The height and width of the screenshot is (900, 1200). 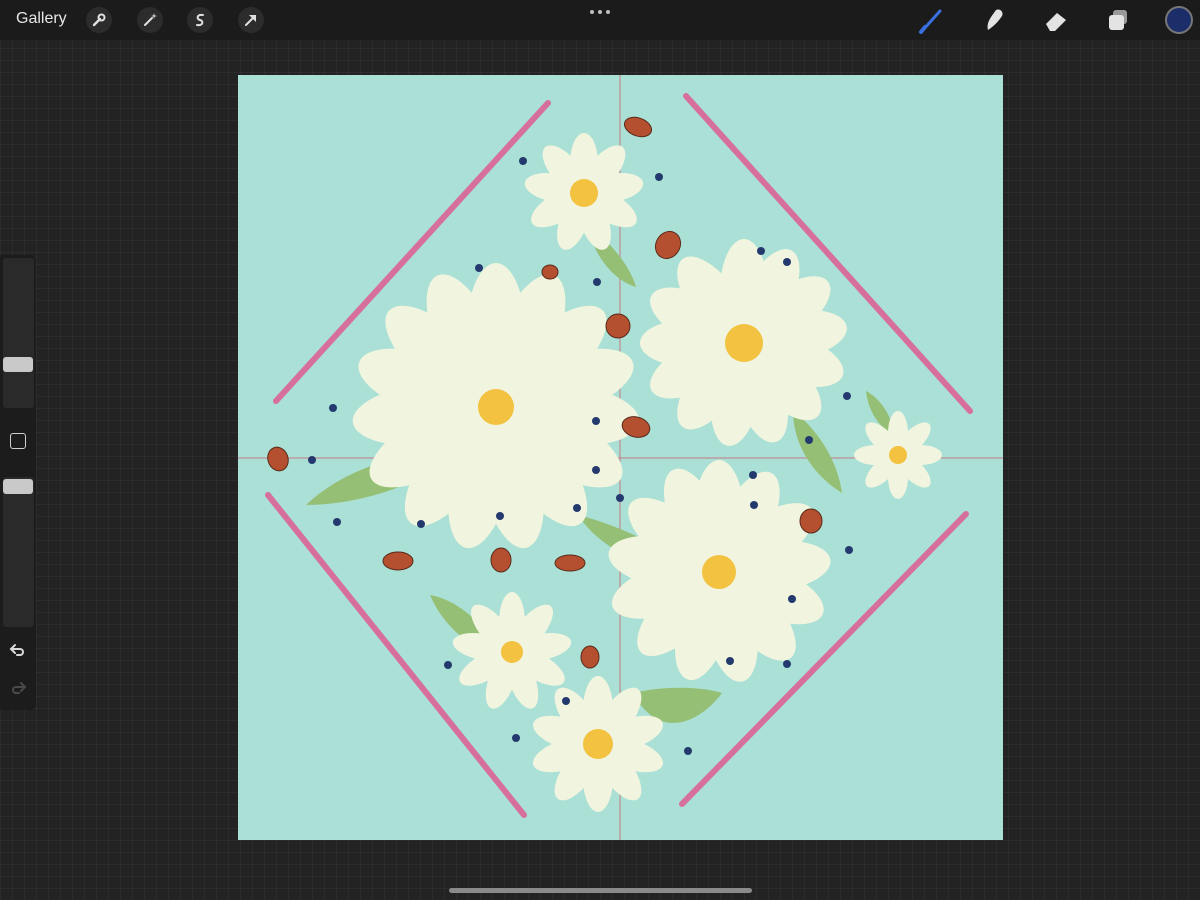 What do you see at coordinates (18, 364) in the screenshot?
I see `brush-size-thumb` at bounding box center [18, 364].